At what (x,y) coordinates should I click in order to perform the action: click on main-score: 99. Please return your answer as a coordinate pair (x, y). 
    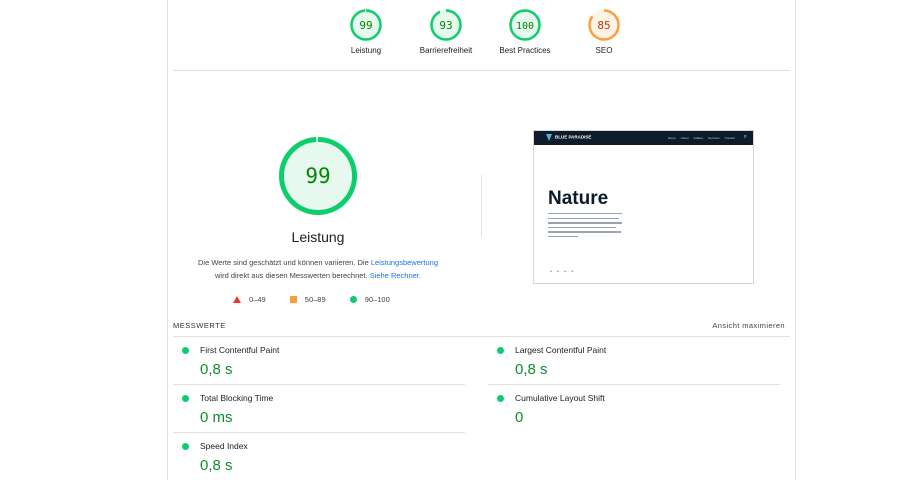
    Looking at the image, I should click on (317, 176).